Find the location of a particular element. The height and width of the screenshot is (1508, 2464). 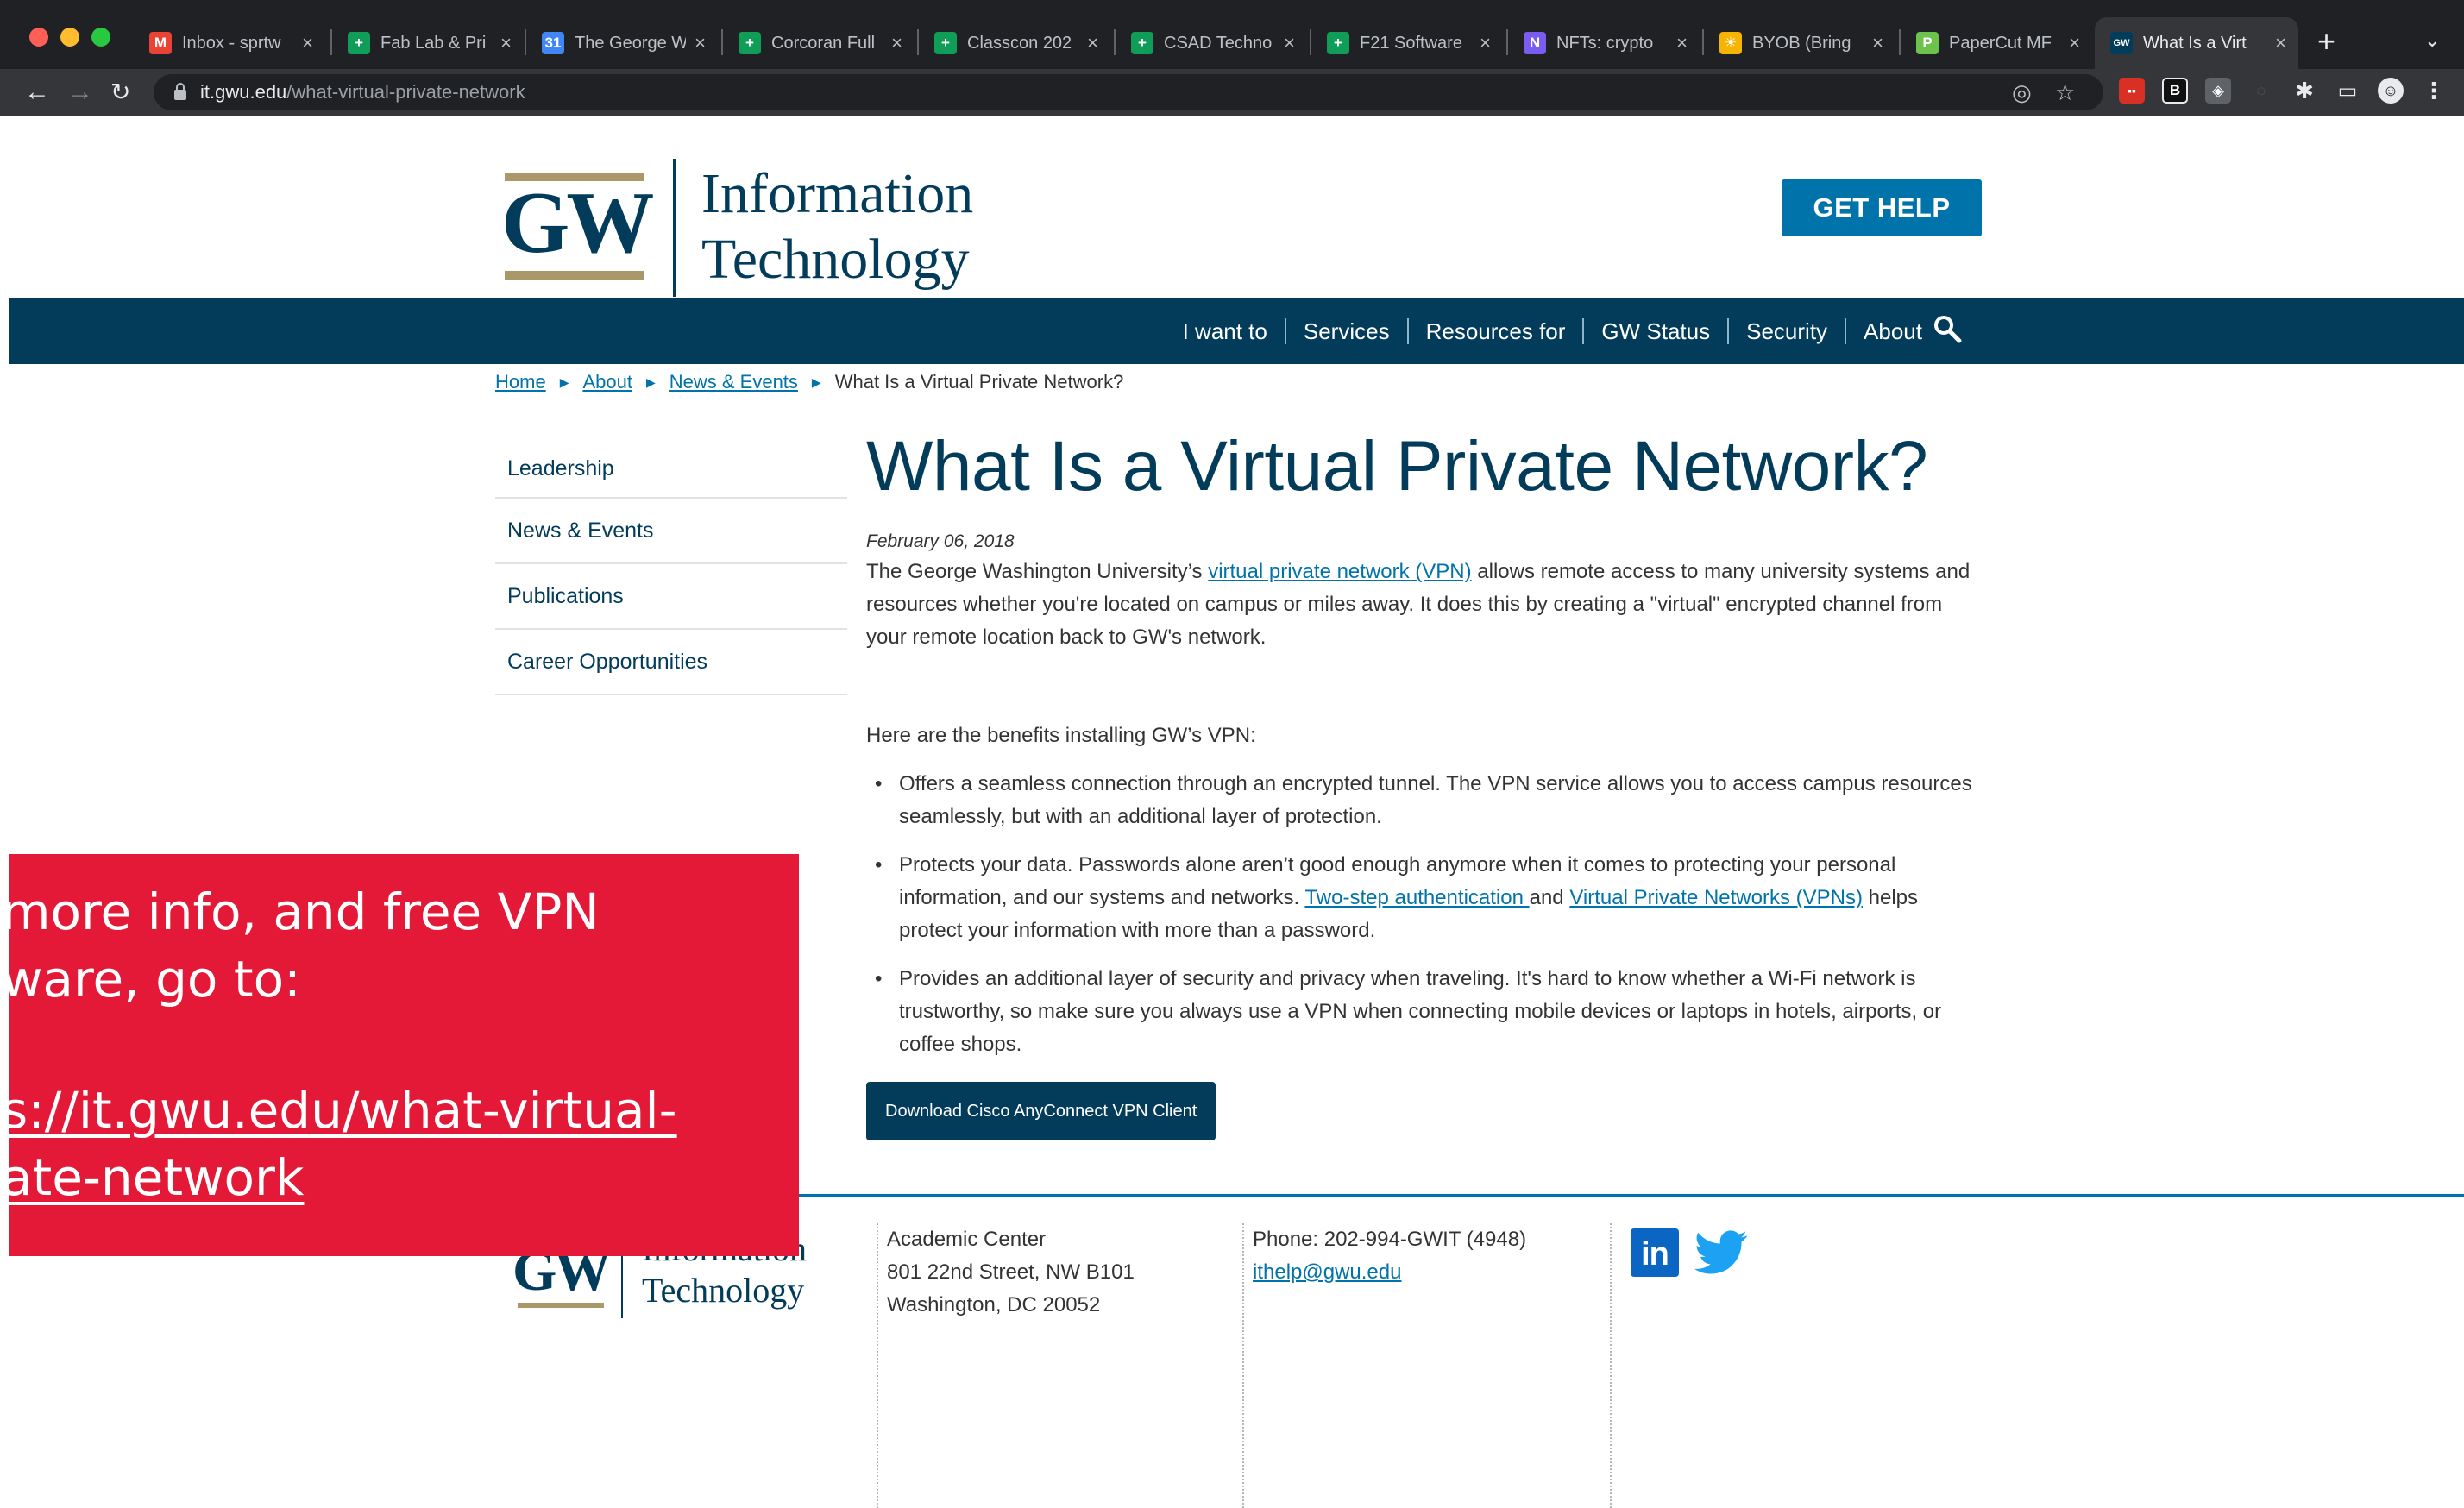

browser-tab: + CSAD Techno × is located at coordinates (1212, 43).